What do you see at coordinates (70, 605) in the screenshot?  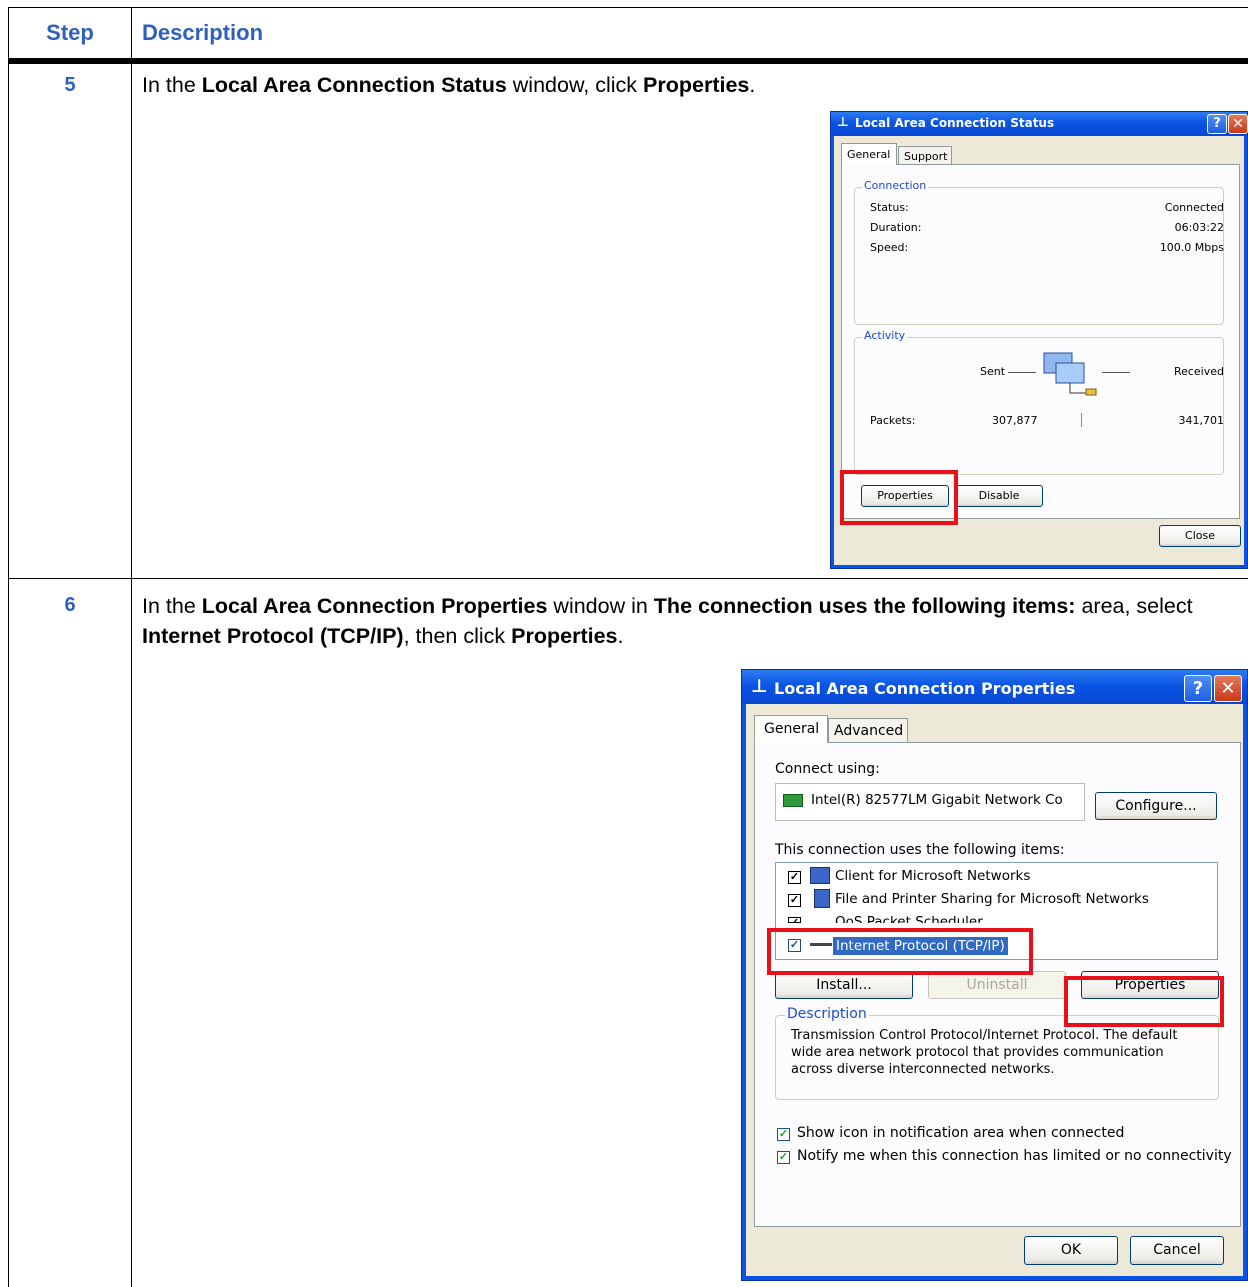 I see `step-number-6: 6` at bounding box center [70, 605].